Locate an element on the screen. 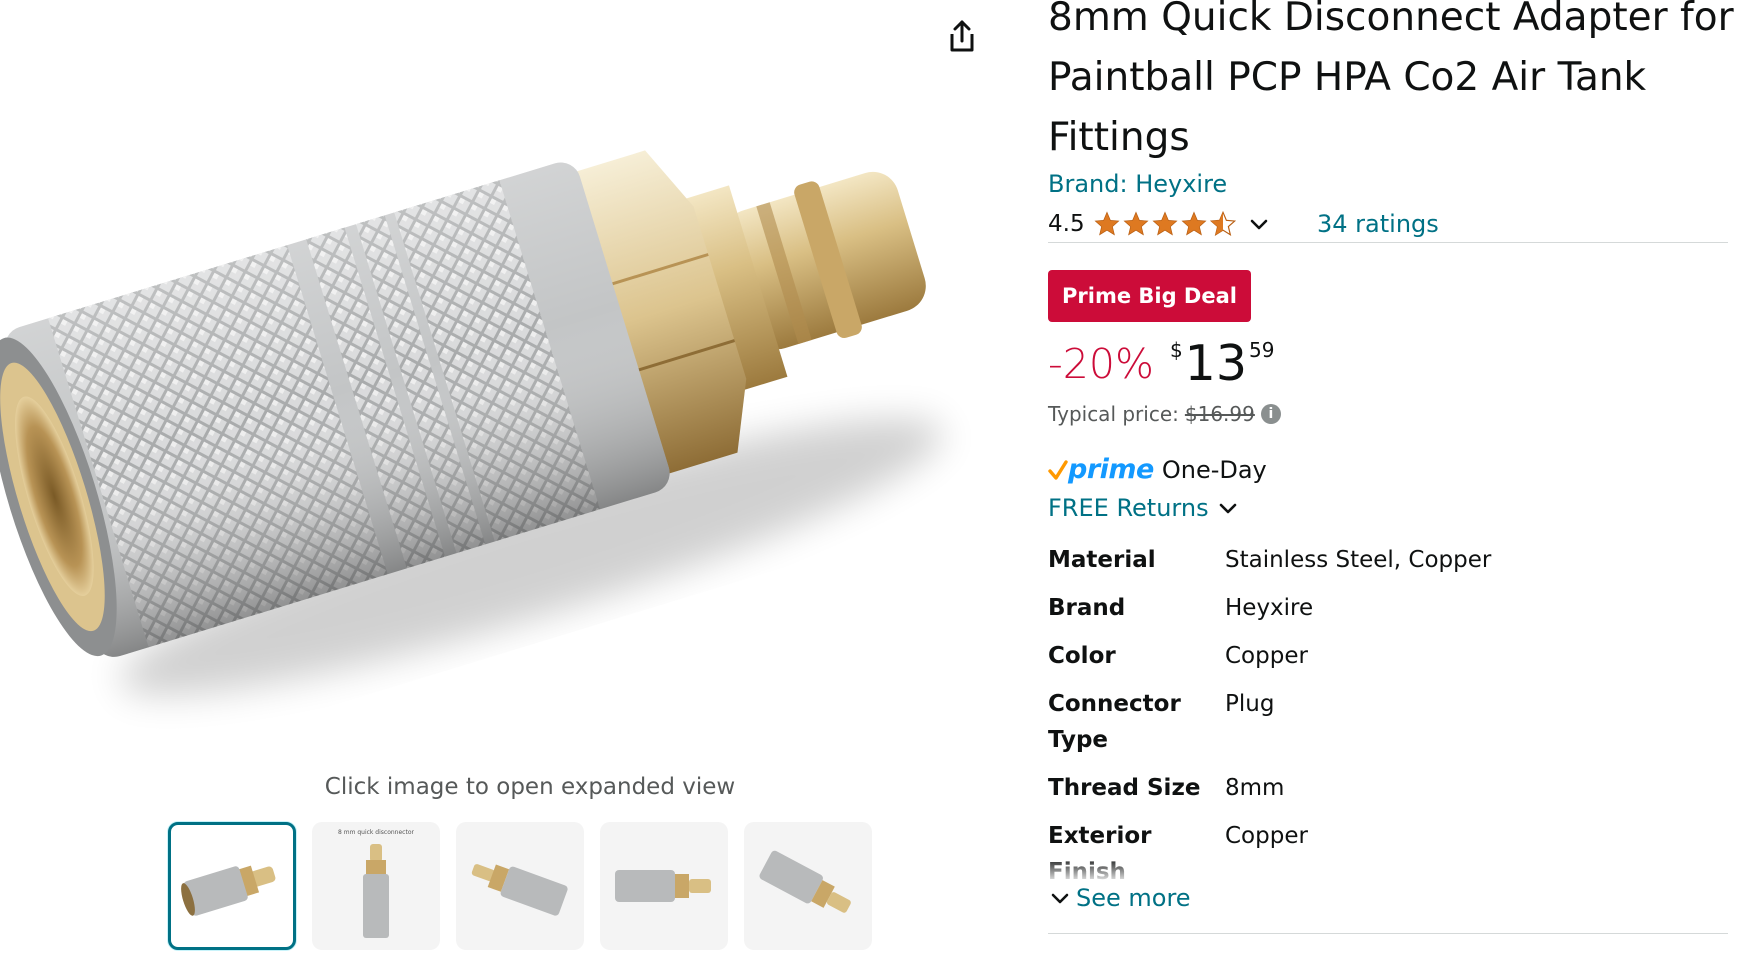 The width and height of the screenshot is (1764, 980). rating-summary: 4.5 is located at coordinates (1159, 224).